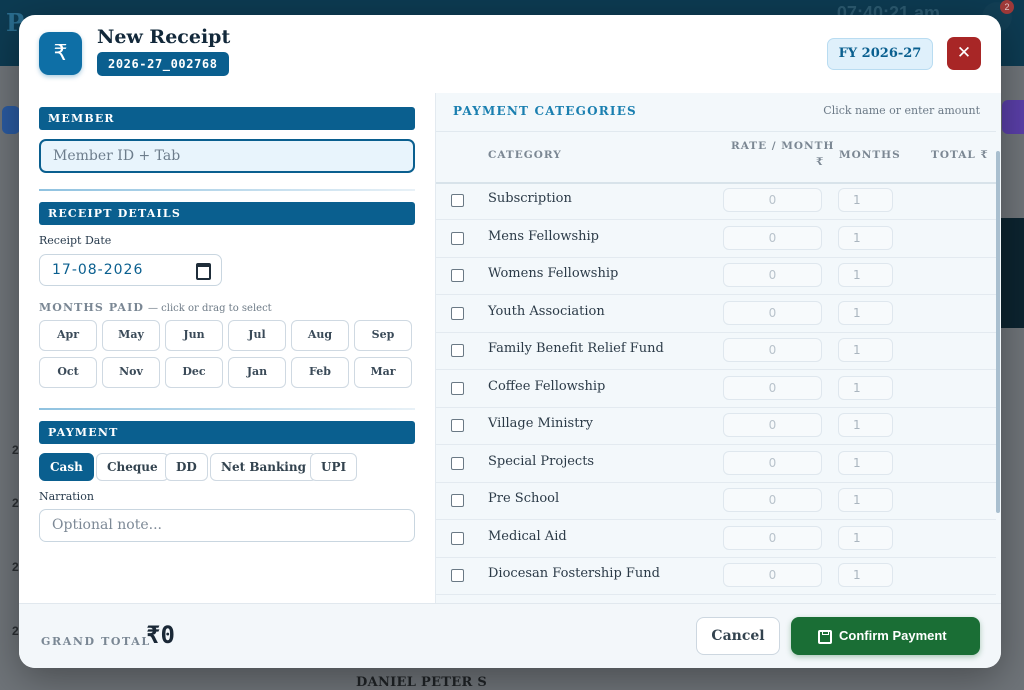 The image size is (1024, 690). Describe the element at coordinates (540, 423) in the screenshot. I see `category-name: Village Ministry` at that location.